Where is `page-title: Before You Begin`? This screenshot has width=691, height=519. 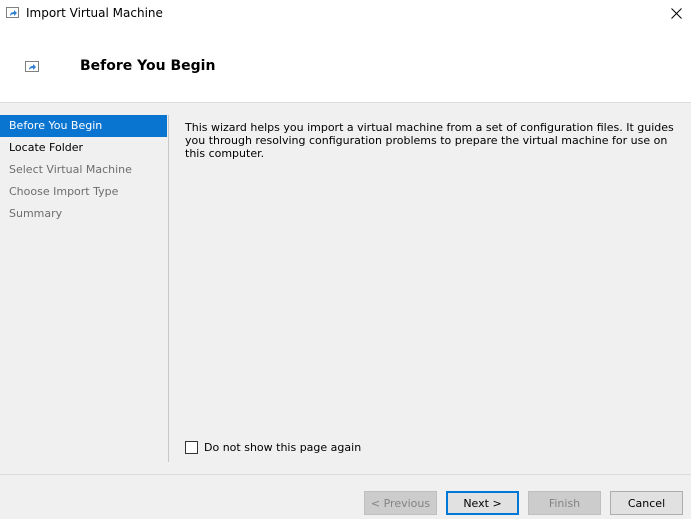 page-title: Before You Begin is located at coordinates (148, 66).